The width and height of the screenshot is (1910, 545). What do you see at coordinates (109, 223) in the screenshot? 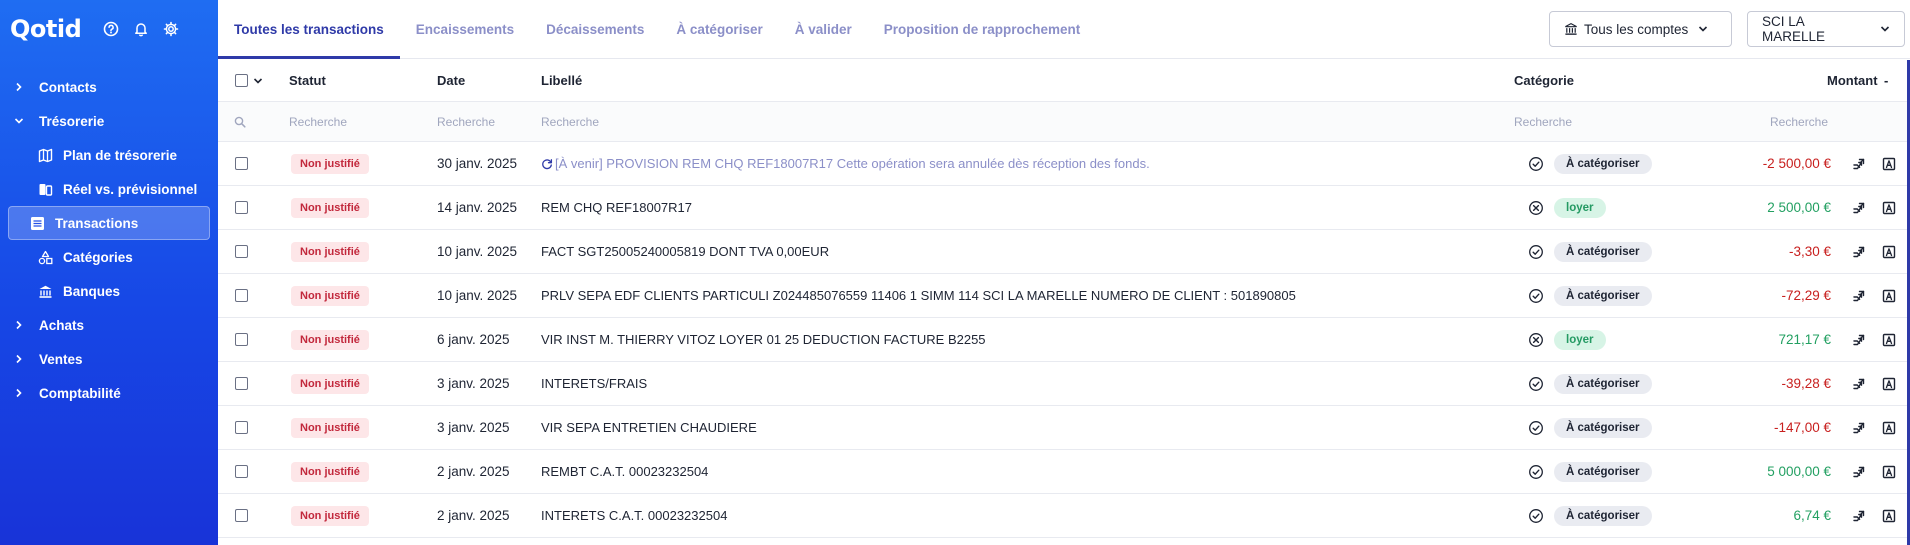
I see `sidebar-item-transactions: Transactions` at bounding box center [109, 223].